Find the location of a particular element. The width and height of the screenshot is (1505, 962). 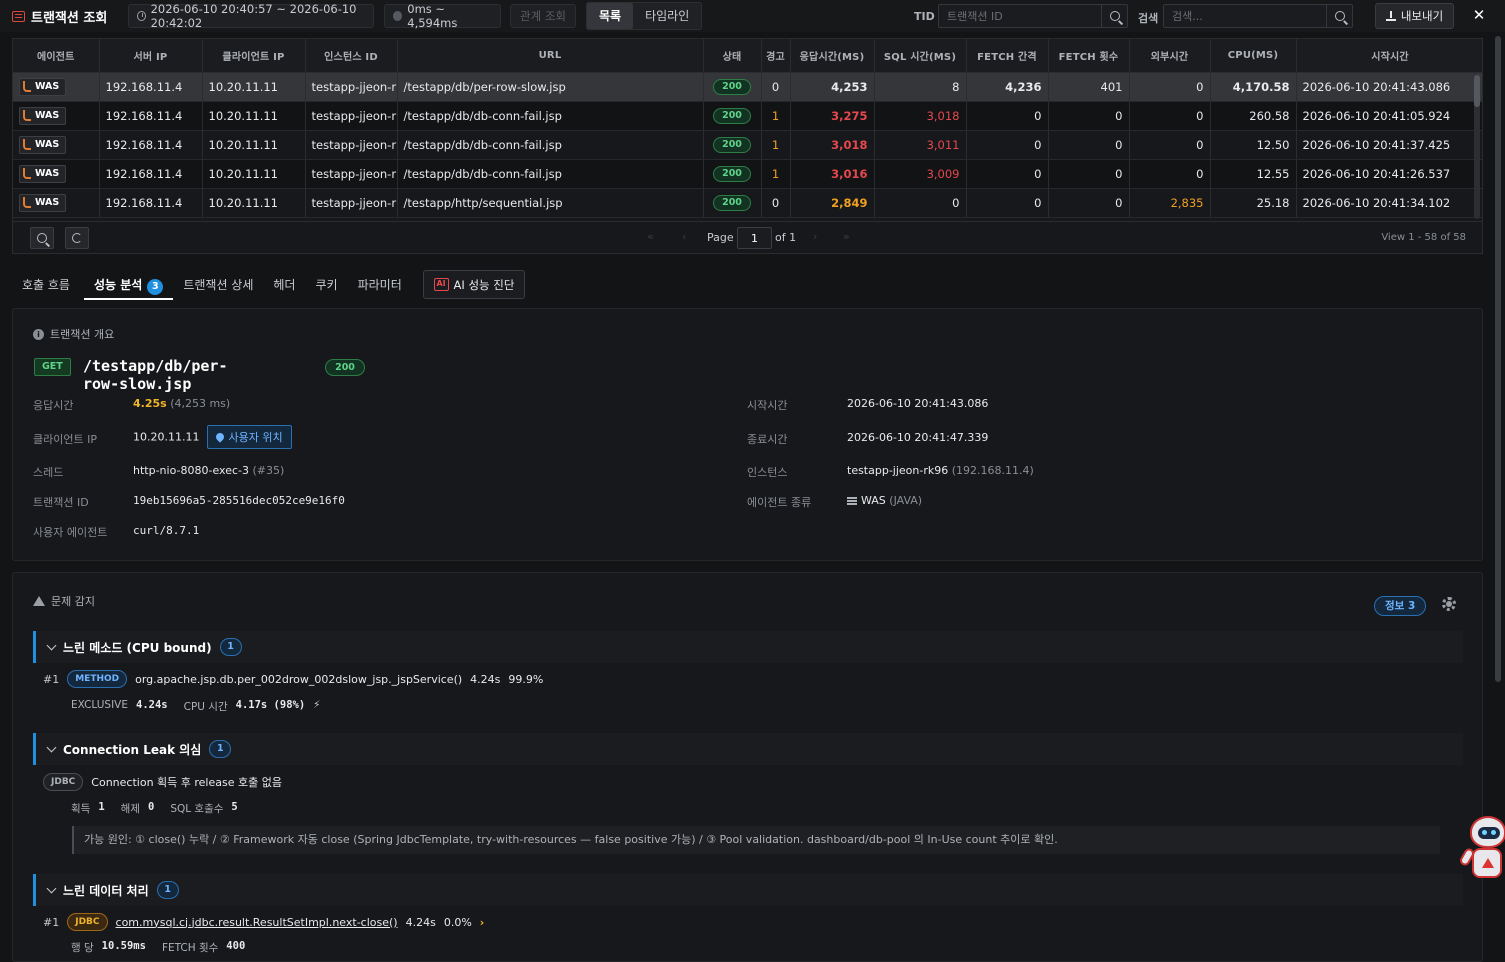

agent-badge: WAS is located at coordinates (43, 144).